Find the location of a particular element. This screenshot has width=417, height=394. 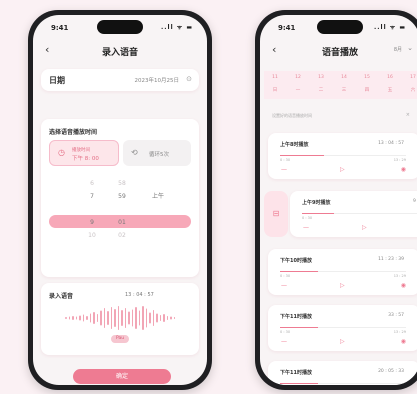

ampm-column: 上午 下午 is located at coordinates (158, 196).